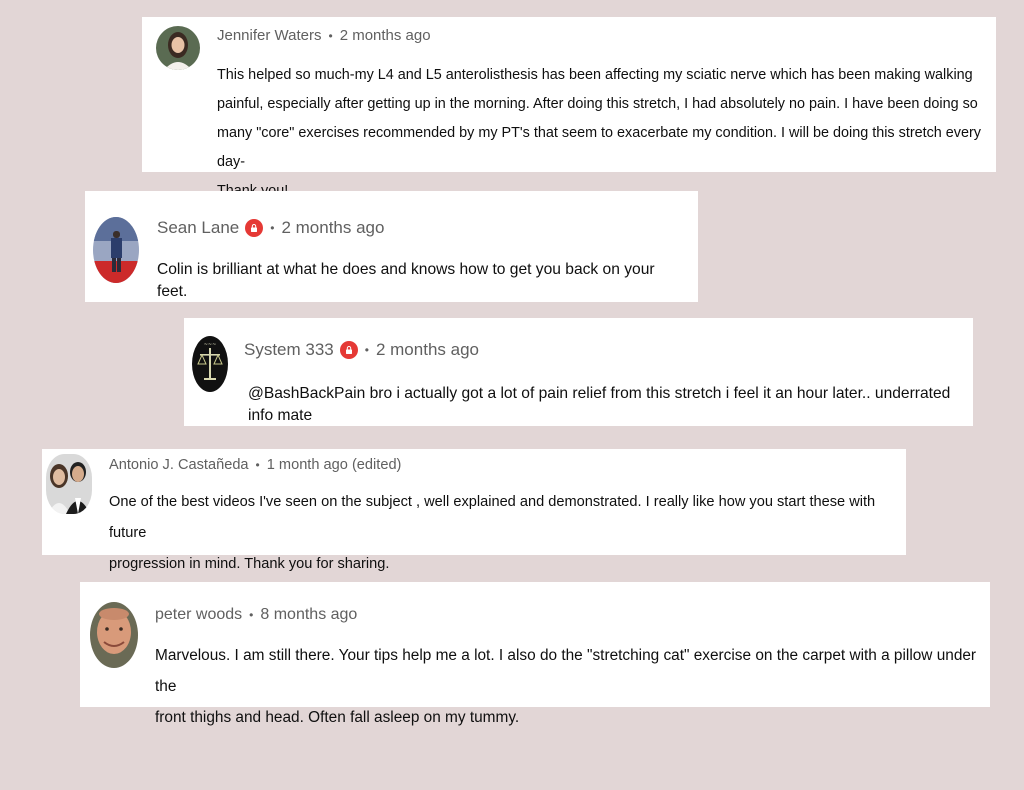 This screenshot has height=790, width=1024. I want to click on person-on-stage-icon, so click(116, 250).